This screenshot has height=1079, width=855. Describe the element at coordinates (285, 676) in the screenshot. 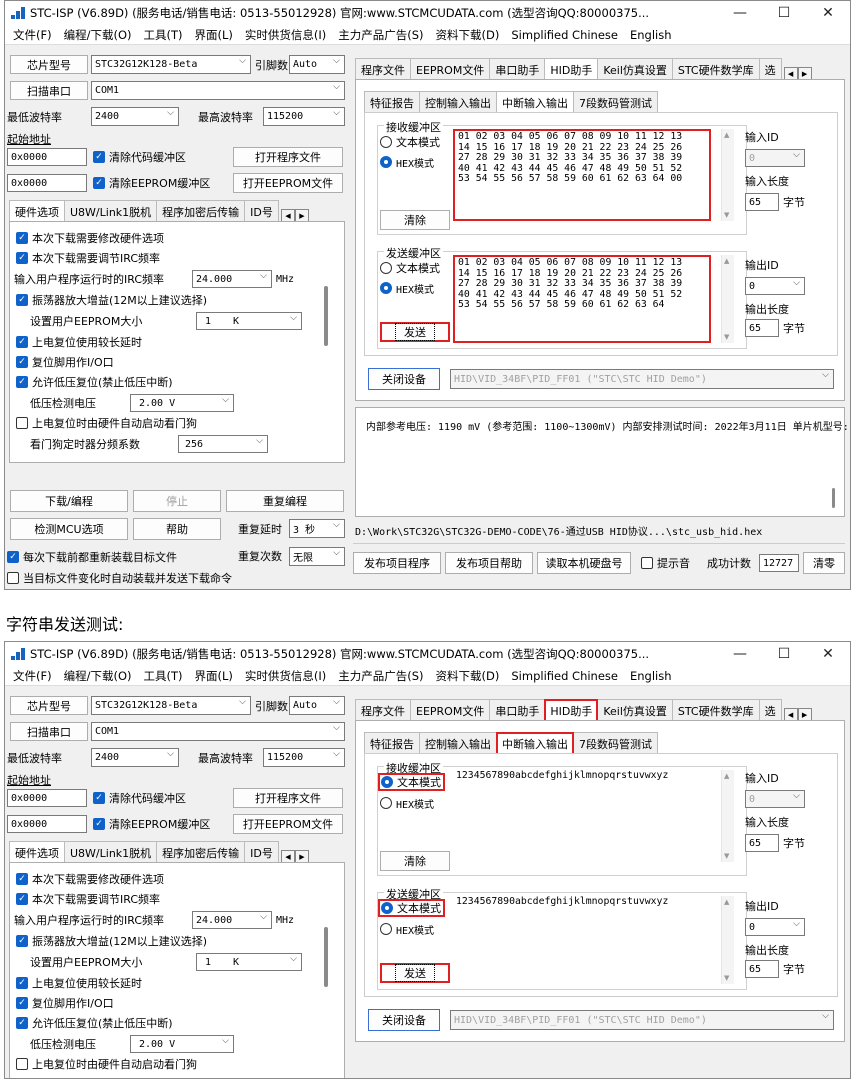

I see `menu-supply: 实时供货信息(I)` at that location.